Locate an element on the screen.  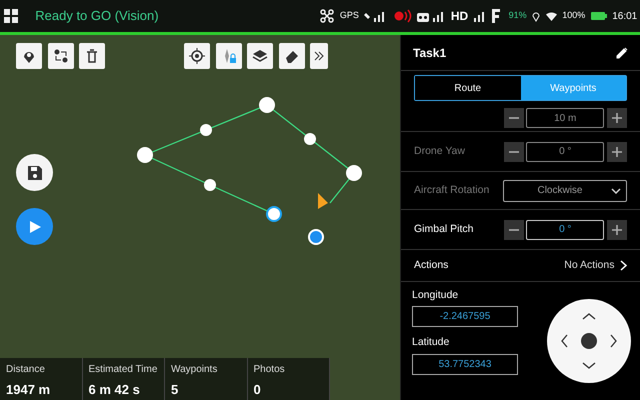
expand-button is located at coordinates (319, 56).